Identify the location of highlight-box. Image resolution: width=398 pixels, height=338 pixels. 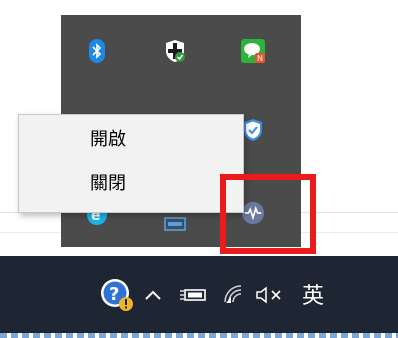
(268, 214).